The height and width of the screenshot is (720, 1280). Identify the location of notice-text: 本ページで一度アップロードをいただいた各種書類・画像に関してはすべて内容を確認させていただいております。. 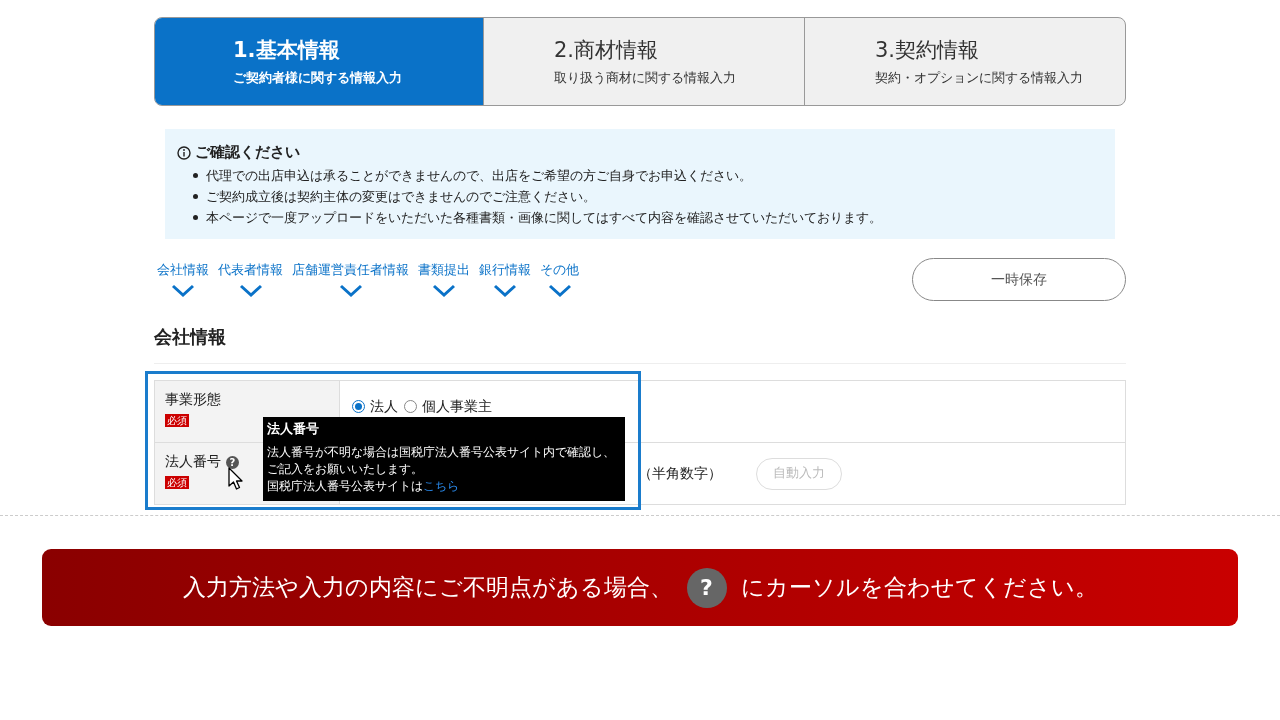
(544, 218).